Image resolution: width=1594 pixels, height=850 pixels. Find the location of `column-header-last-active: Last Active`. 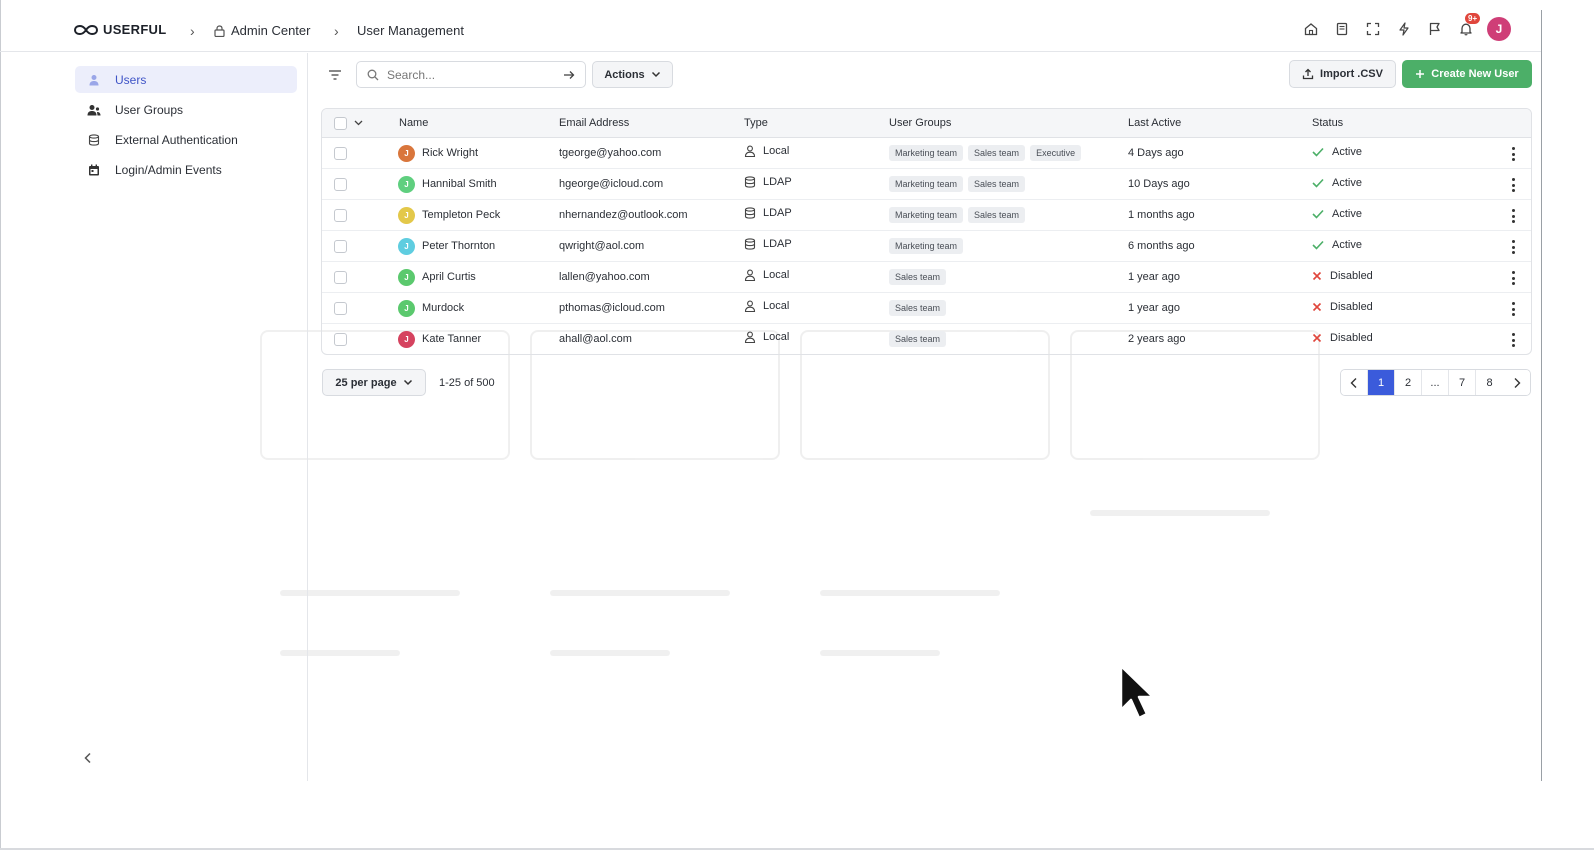

column-header-last-active: Last Active is located at coordinates (1154, 123).